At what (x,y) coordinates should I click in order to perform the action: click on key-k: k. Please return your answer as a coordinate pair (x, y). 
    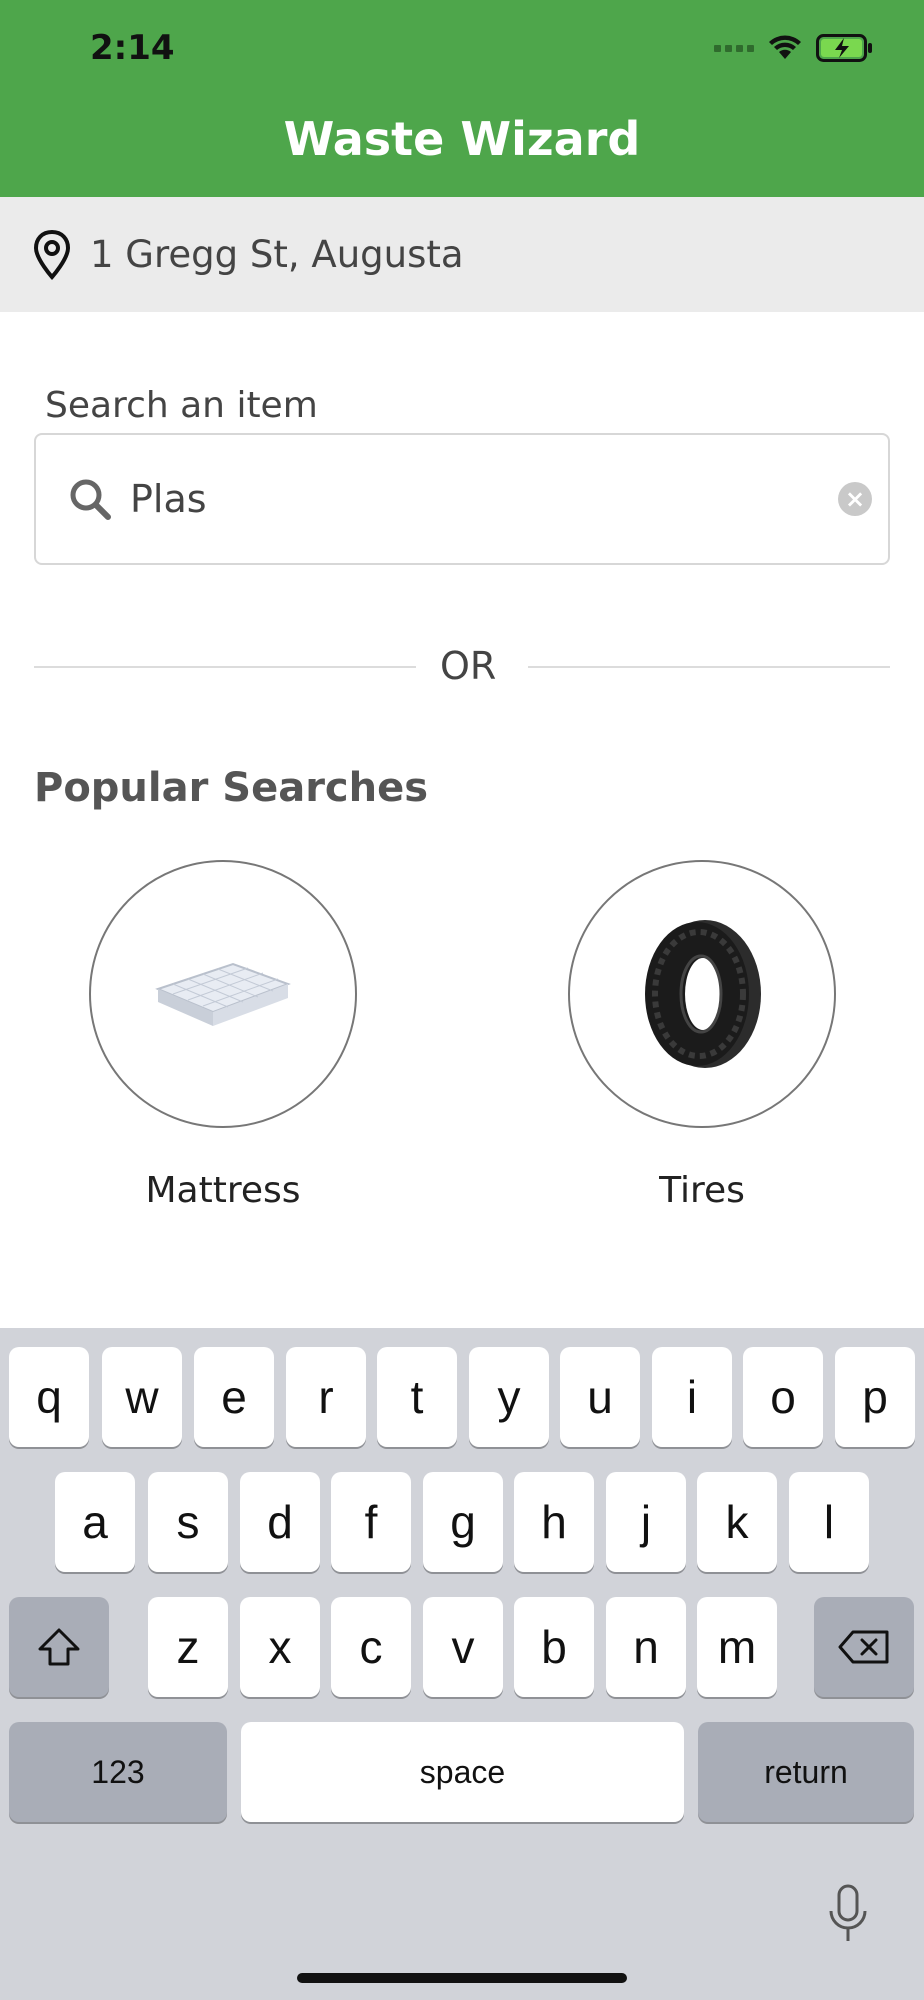
    Looking at the image, I should click on (737, 1522).